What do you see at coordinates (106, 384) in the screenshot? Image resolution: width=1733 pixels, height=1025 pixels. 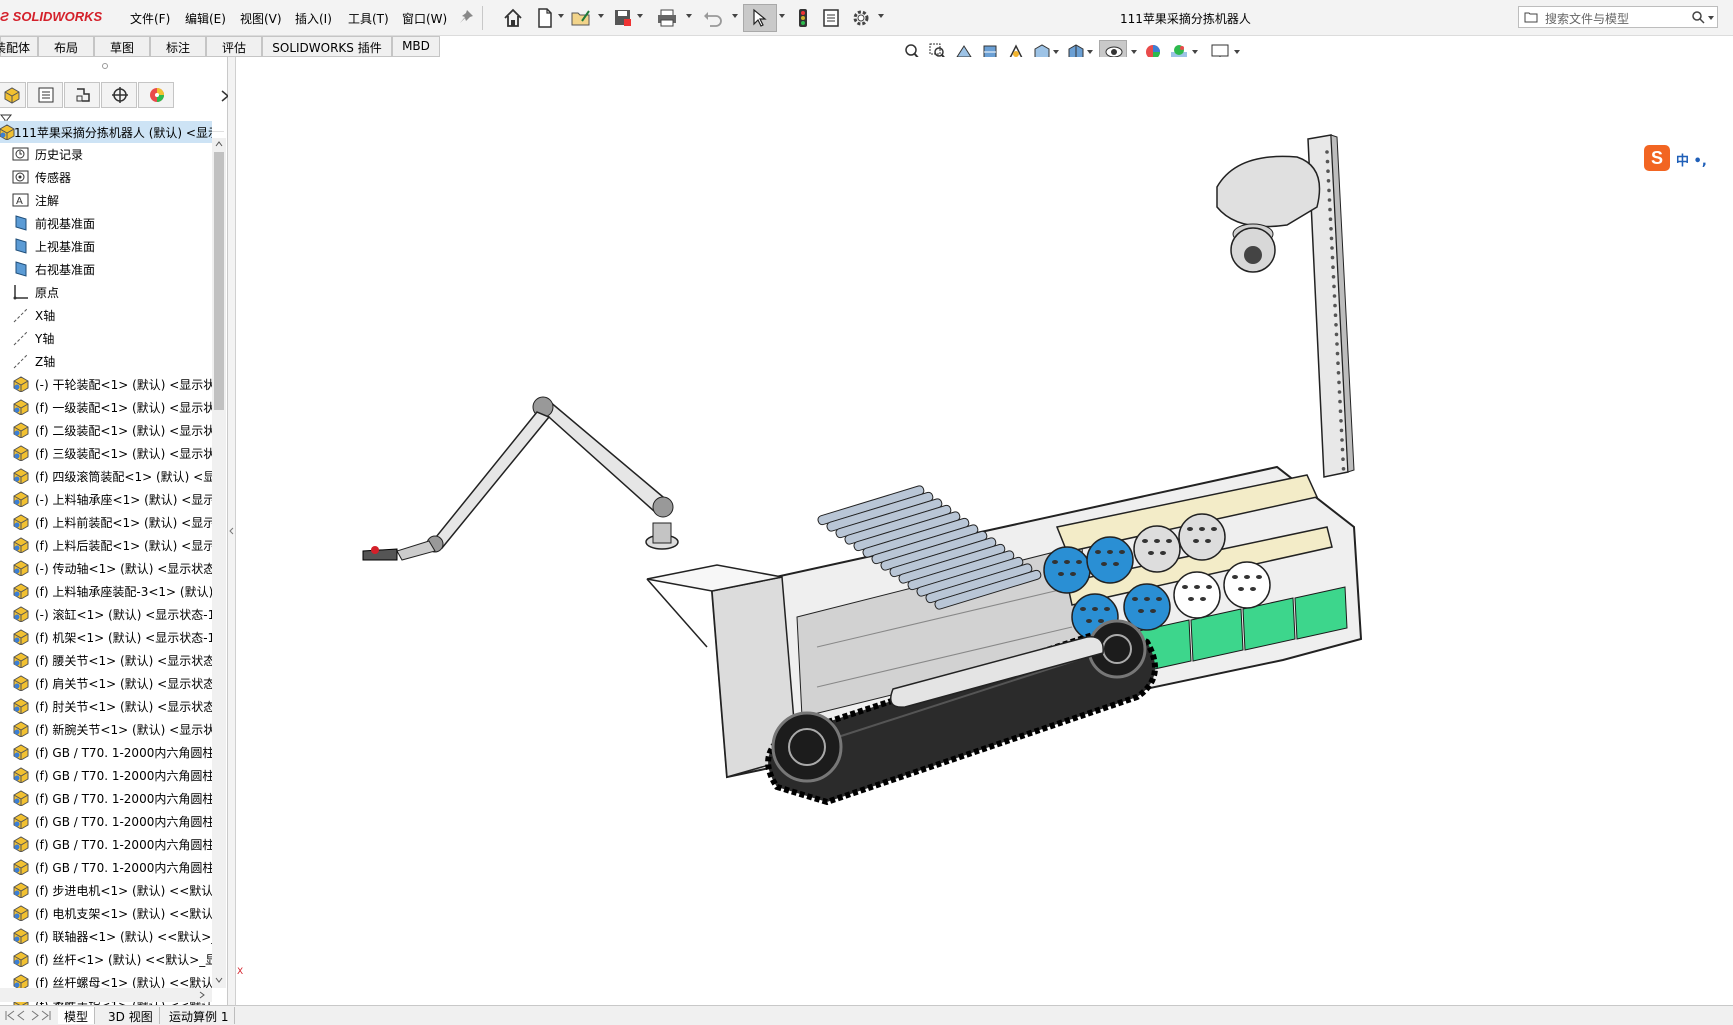 I see `tree-item: (-) 干轮装配<1> (默认) <显示状` at bounding box center [106, 384].